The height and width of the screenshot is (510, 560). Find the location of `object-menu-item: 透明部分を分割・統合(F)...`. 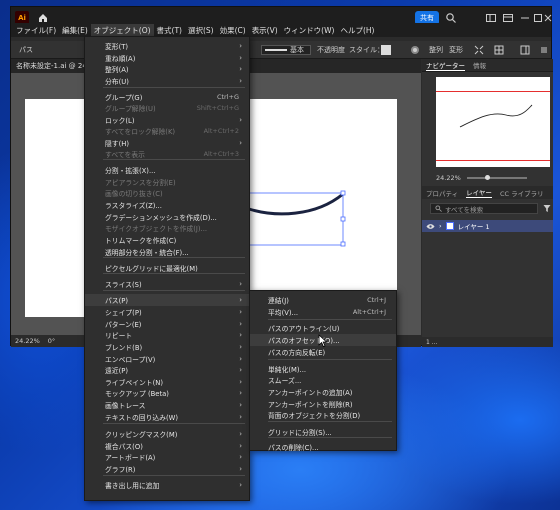

object-menu-item: 透明部分を分割・統合(F)... is located at coordinates (167, 252).